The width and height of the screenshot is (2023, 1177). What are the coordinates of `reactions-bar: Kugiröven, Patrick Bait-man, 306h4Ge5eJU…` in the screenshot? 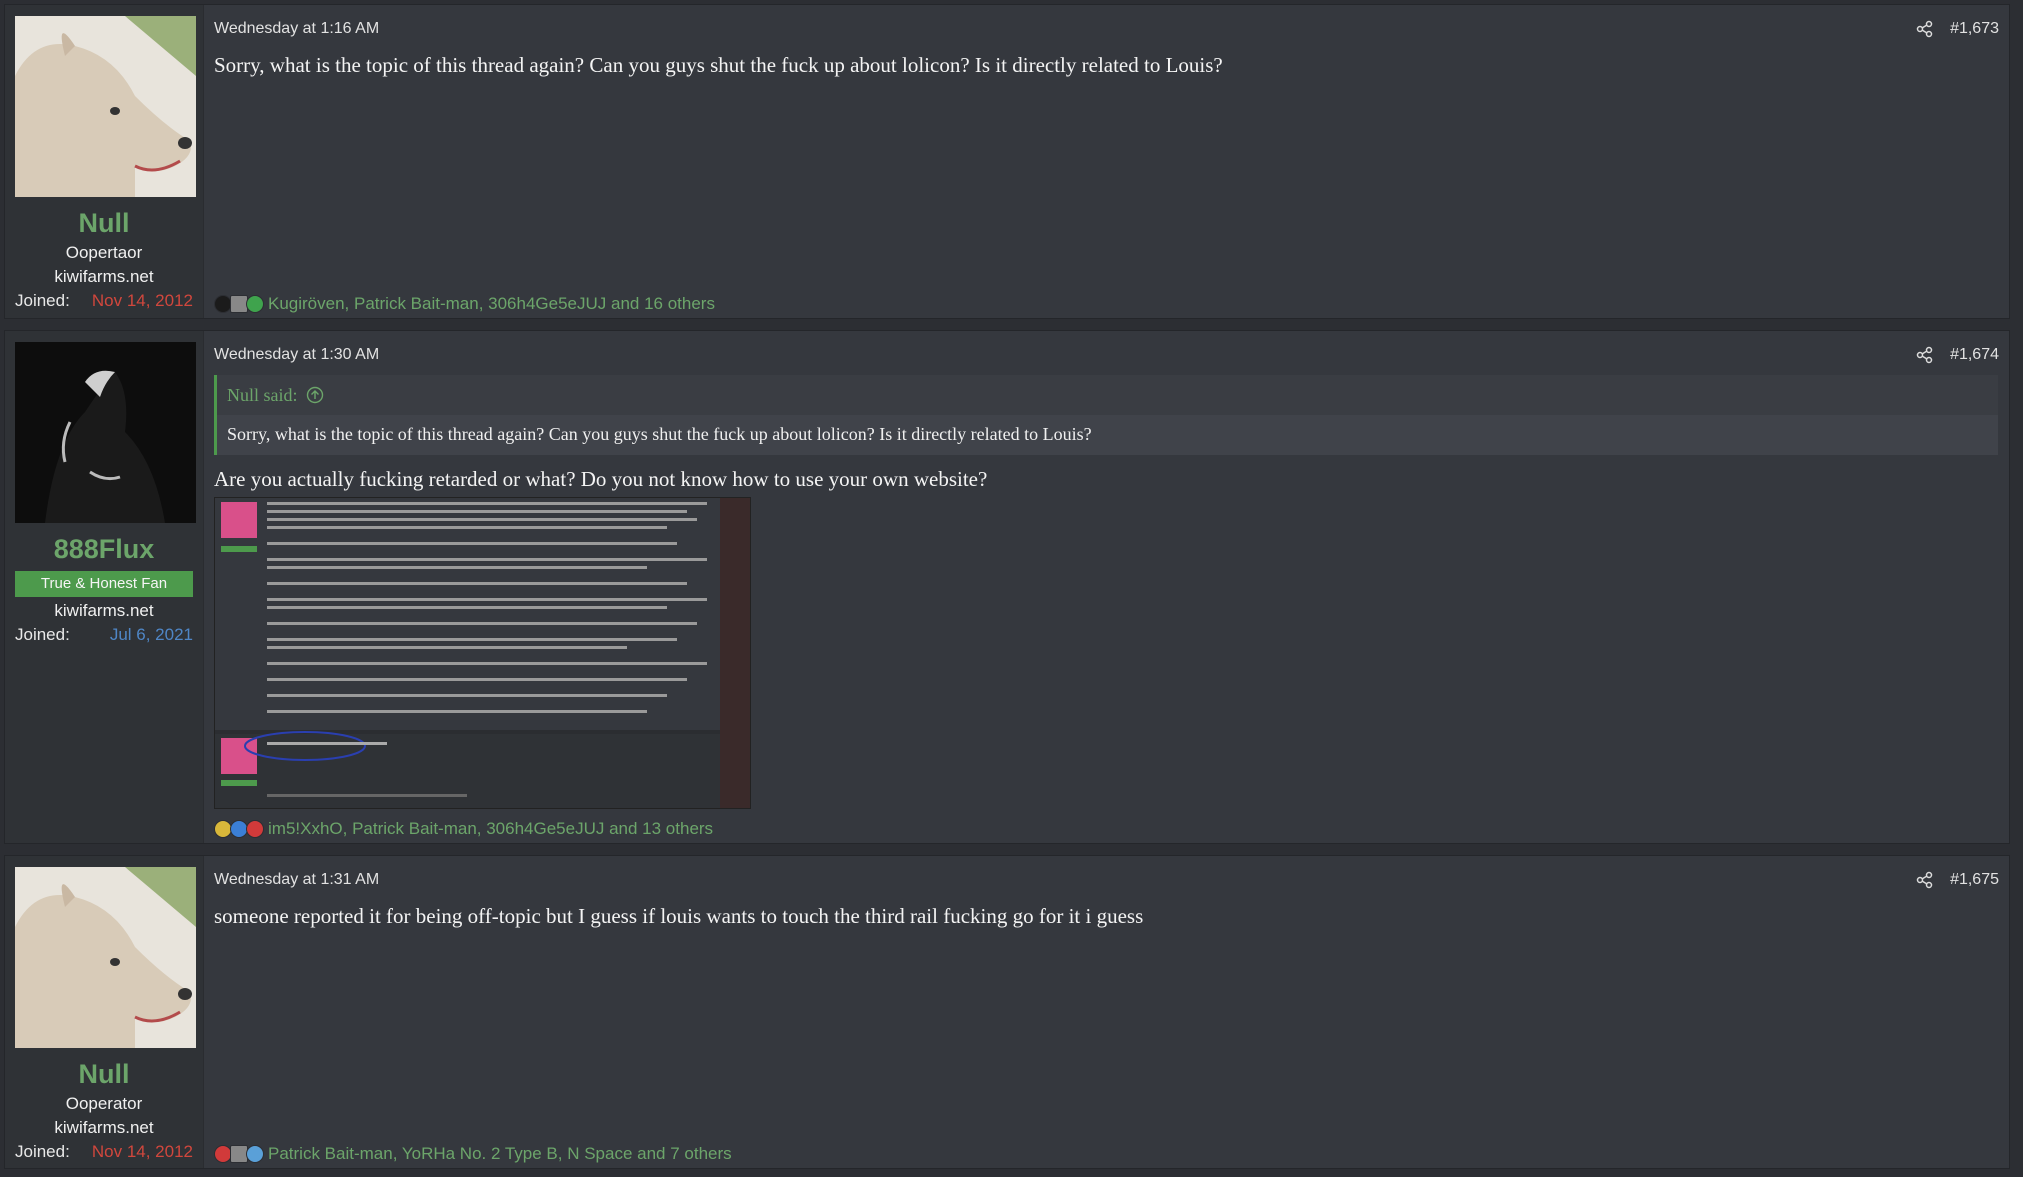 It's located at (464, 304).